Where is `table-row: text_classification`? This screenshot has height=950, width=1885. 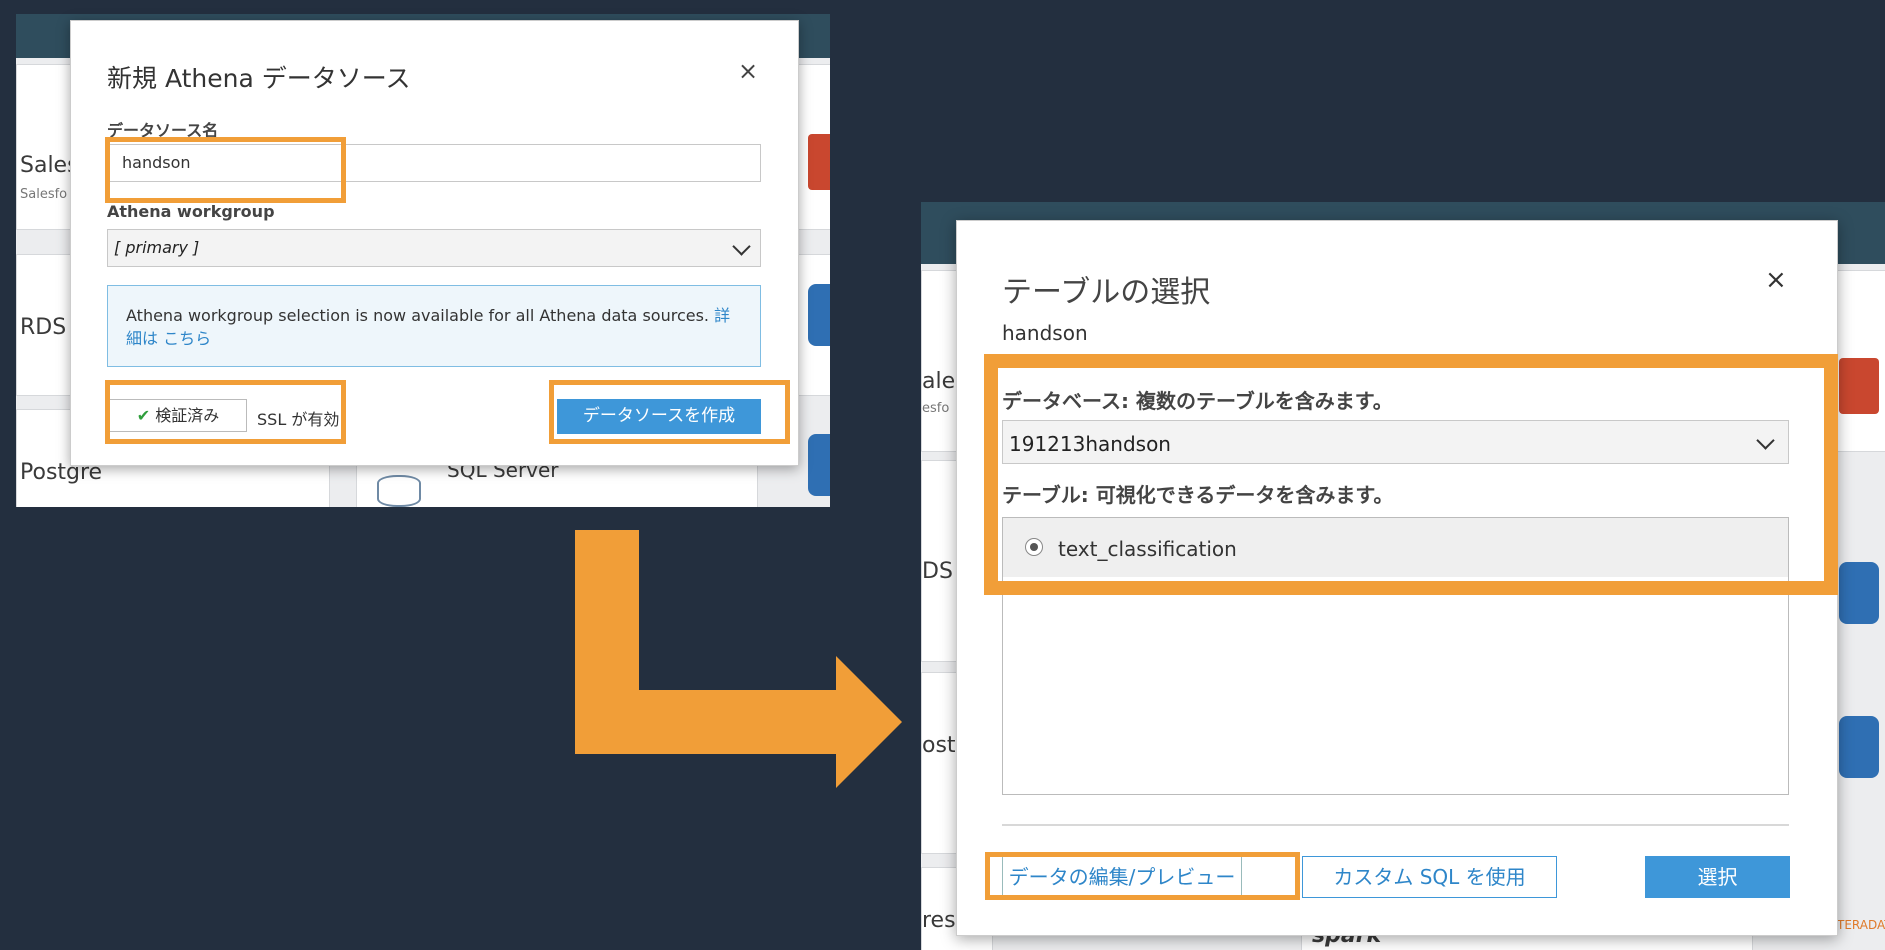
table-row: text_classification is located at coordinates (1395, 547).